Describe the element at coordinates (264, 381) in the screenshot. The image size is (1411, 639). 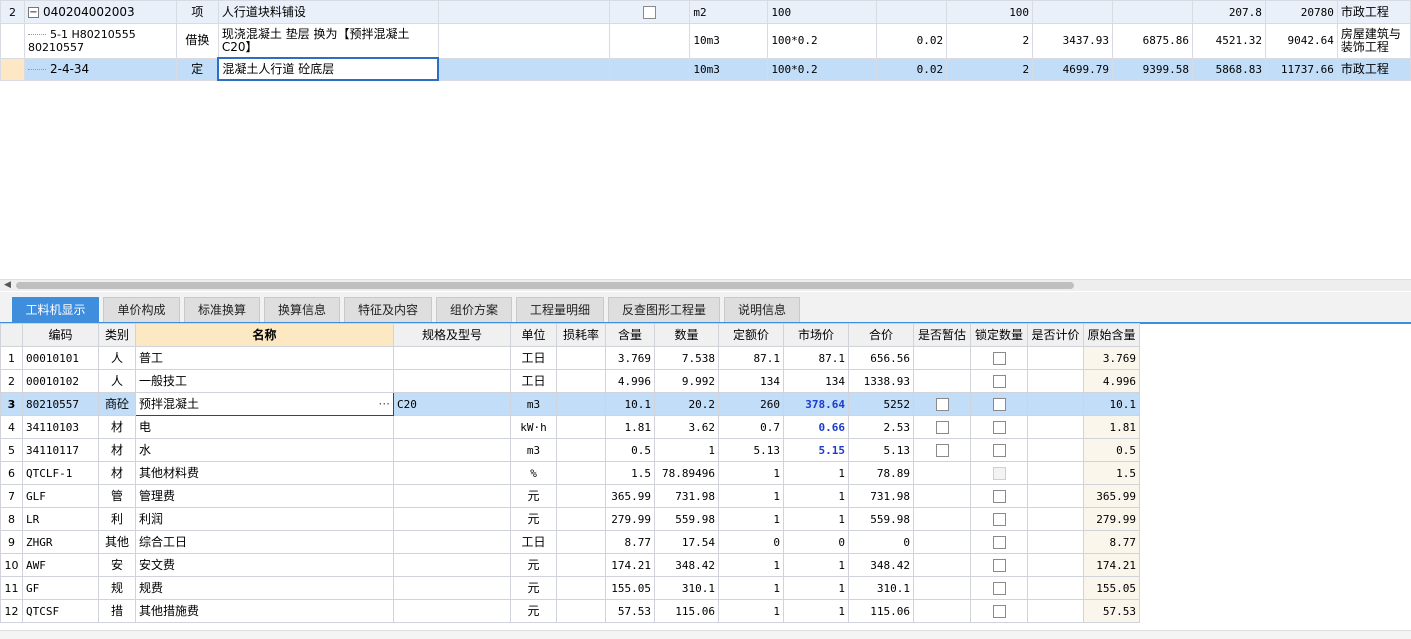
I see `cell-name: 一般技工` at that location.